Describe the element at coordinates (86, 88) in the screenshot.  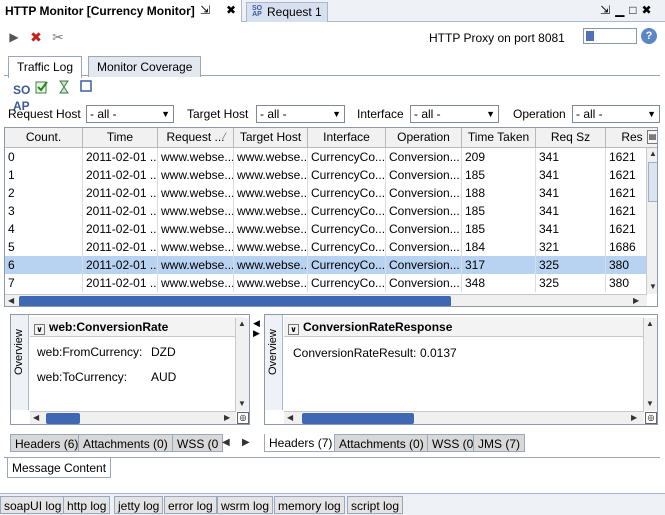
I see `clear-icon` at that location.